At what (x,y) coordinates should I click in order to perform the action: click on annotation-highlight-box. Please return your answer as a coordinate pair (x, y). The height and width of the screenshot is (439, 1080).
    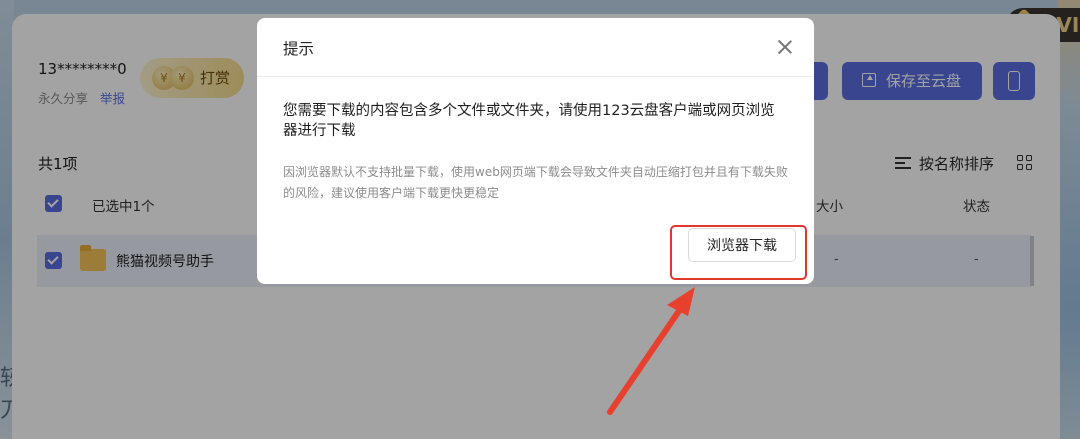
    Looking at the image, I should click on (738, 252).